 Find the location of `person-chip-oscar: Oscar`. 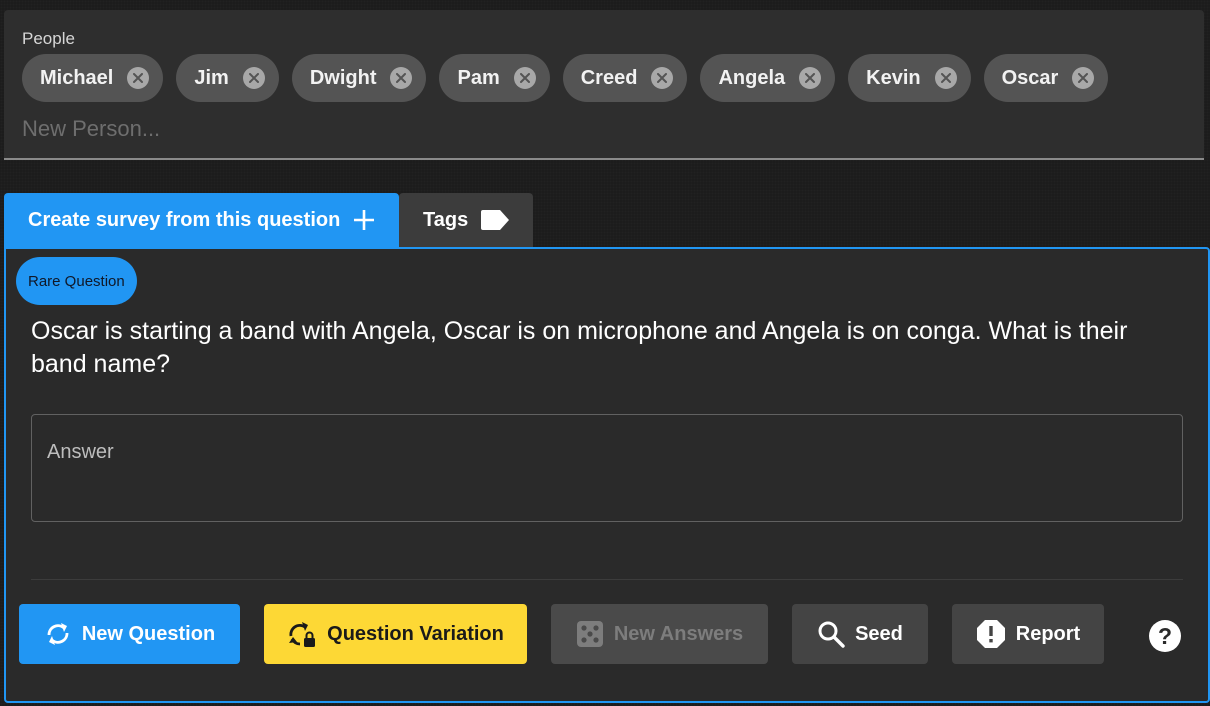

person-chip-oscar: Oscar is located at coordinates (1046, 78).